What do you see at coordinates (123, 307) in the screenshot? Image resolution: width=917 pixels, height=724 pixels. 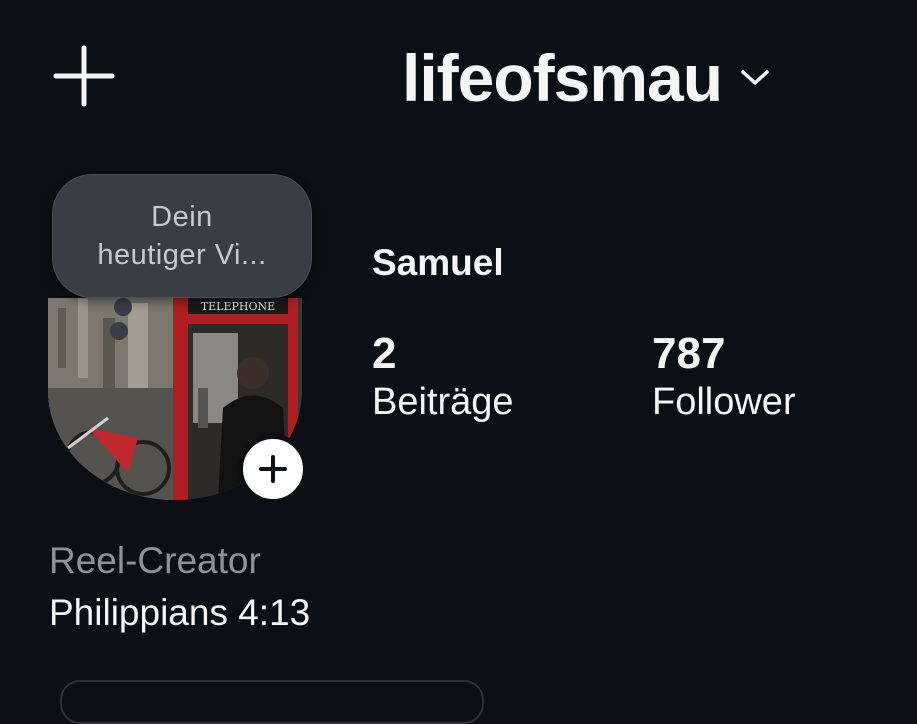 I see `note-bubble-tail` at bounding box center [123, 307].